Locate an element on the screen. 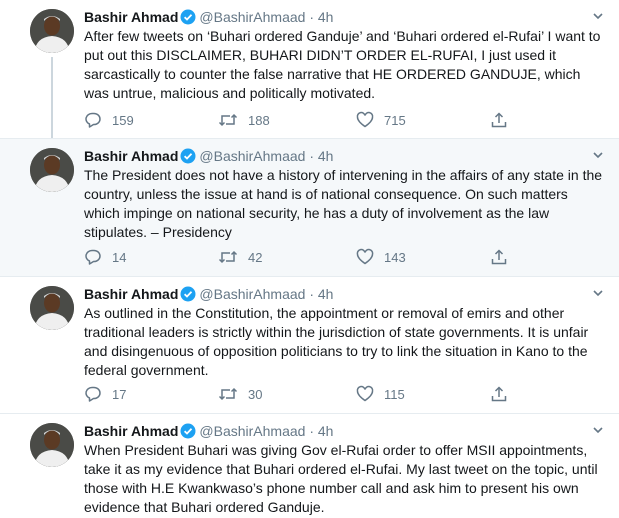  like-count: 115 is located at coordinates (394, 394).